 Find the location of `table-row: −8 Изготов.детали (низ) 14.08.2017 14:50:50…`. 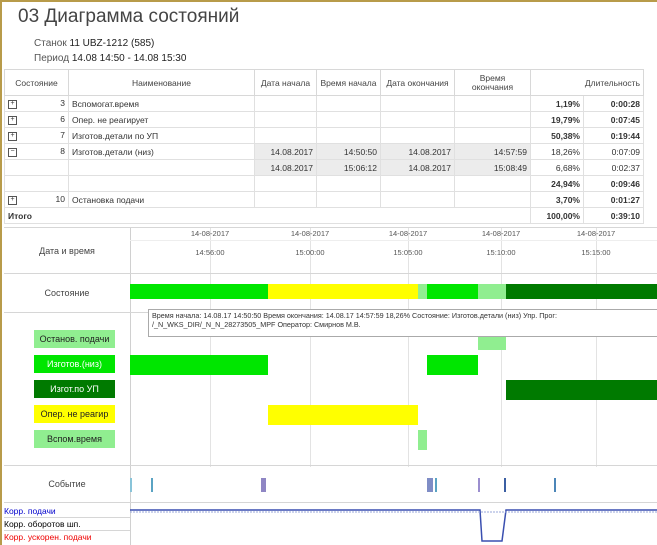

table-row: −8 Изготов.детали (низ) 14.08.2017 14:50:50… is located at coordinates (324, 151).